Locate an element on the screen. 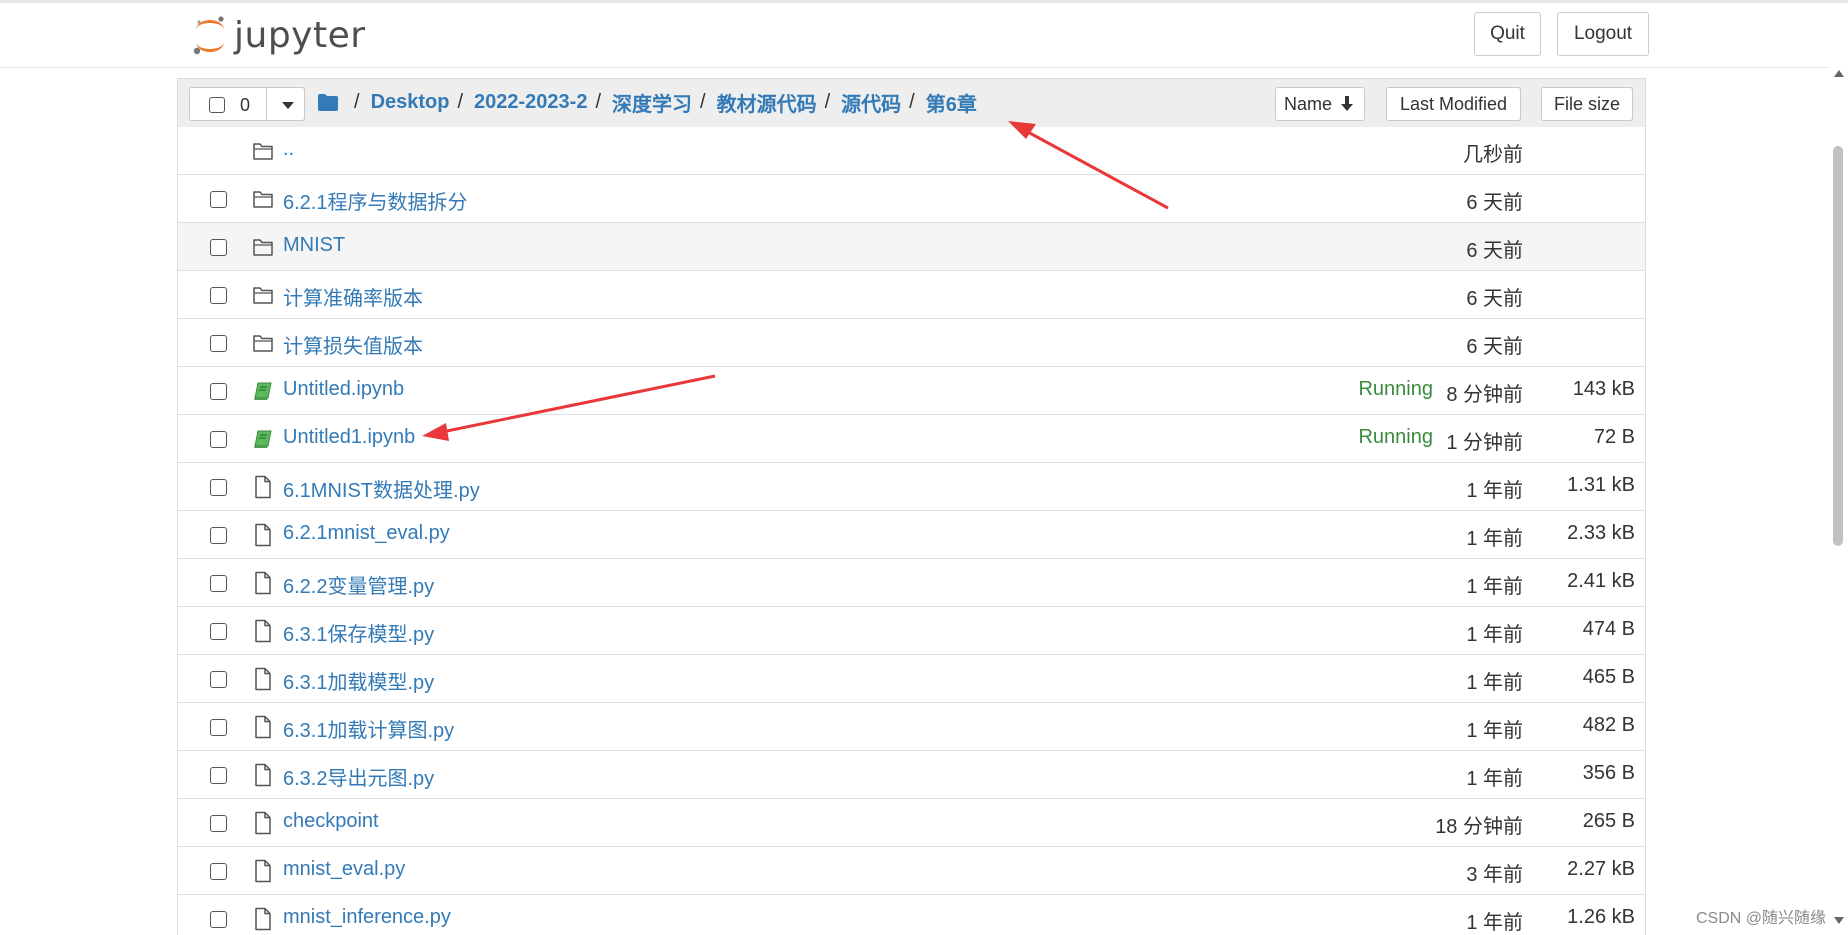 The height and width of the screenshot is (935, 1848). item-name-link: 6.2.1mnist_eval.py is located at coordinates (366, 533).